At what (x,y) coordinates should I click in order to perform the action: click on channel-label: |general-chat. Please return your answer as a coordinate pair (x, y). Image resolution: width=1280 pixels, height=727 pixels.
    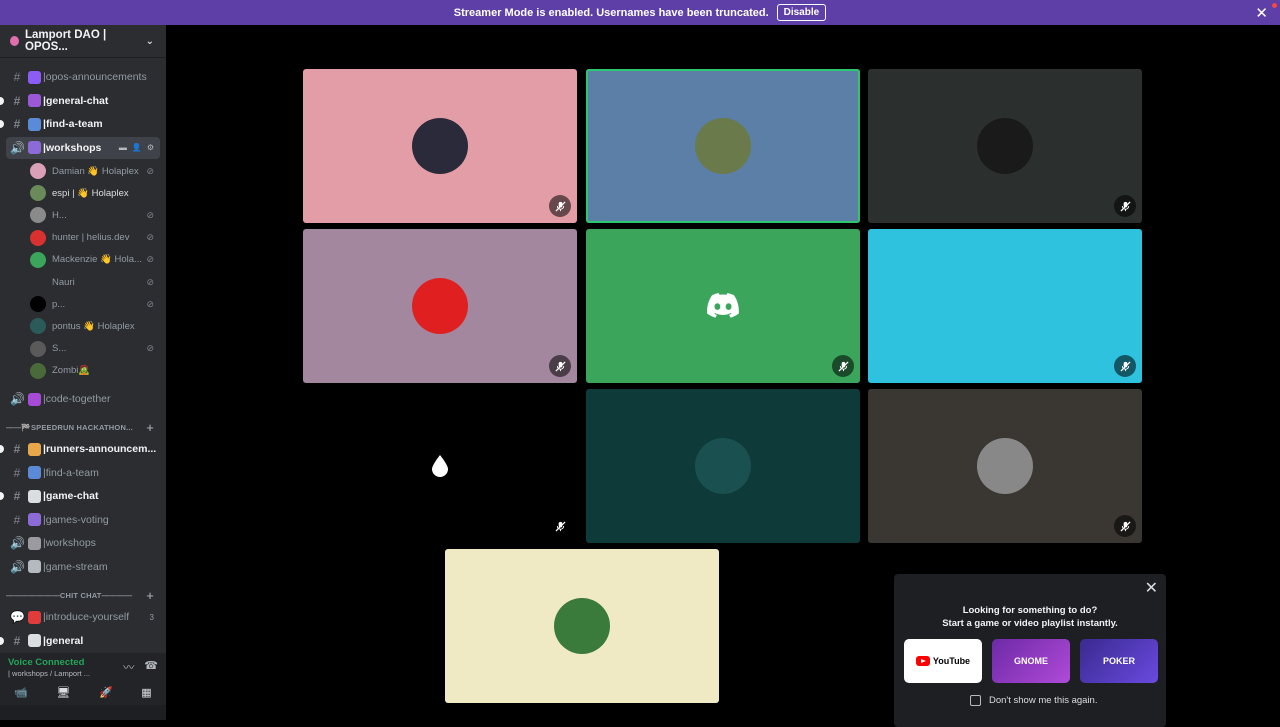
    Looking at the image, I should click on (76, 100).